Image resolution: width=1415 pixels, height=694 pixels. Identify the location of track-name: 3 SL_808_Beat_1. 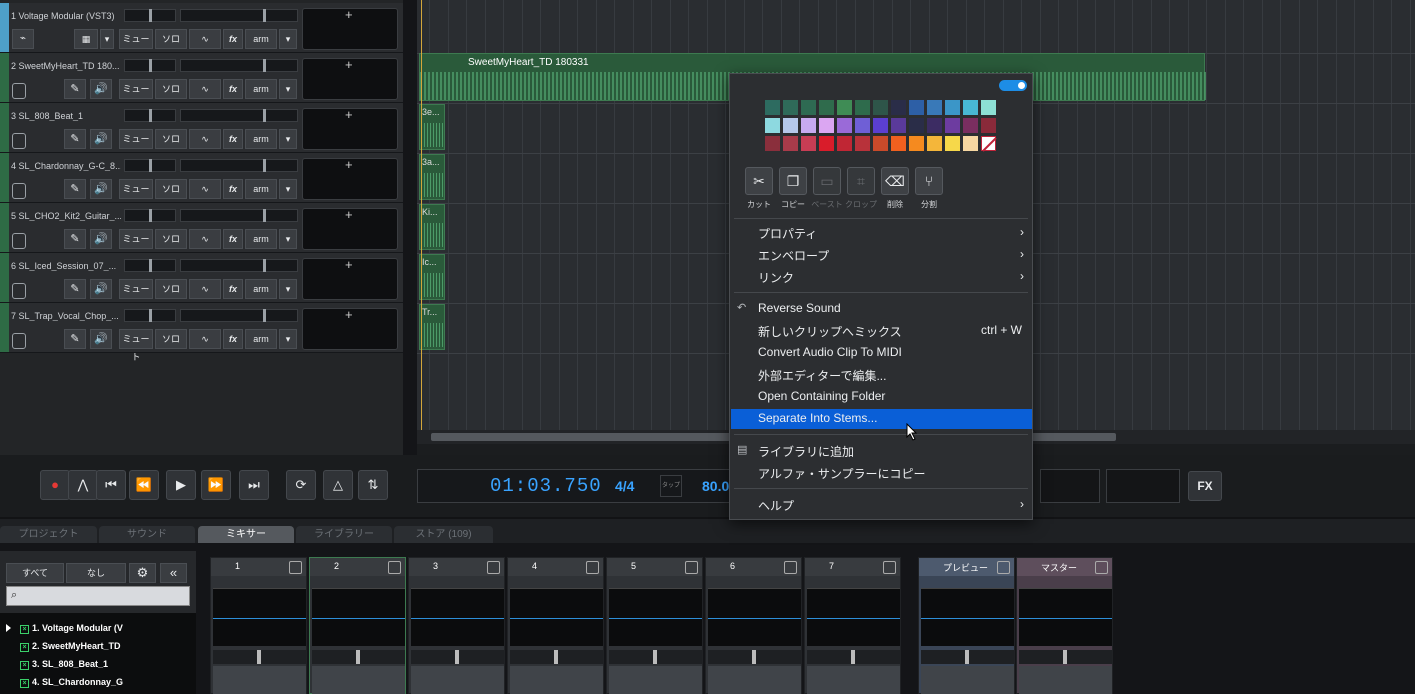
(47, 116).